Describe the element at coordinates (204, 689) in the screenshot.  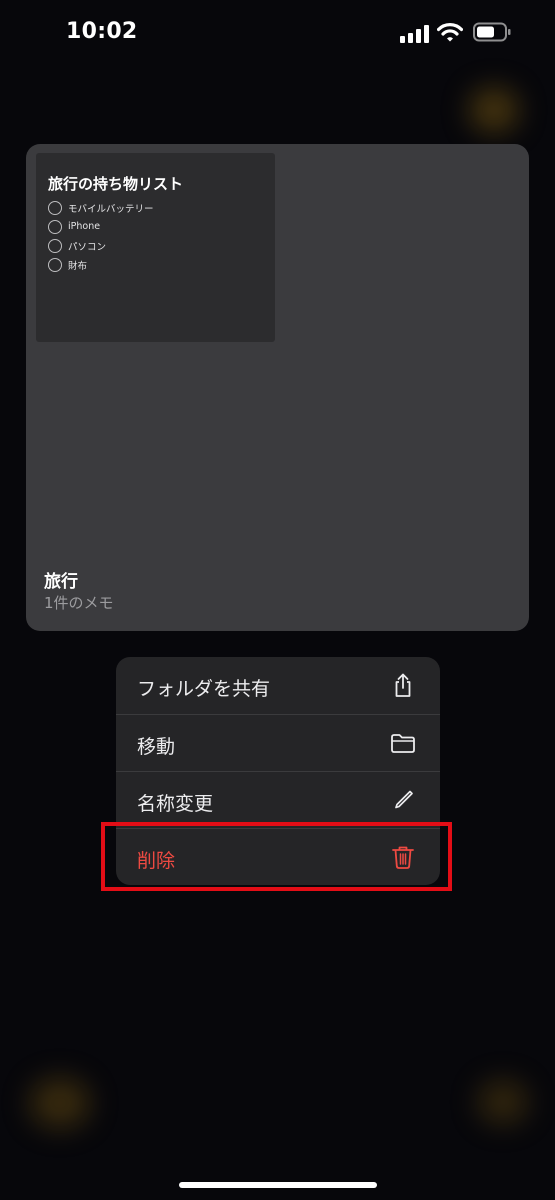
I see `menu-item-label: フォルダを共有` at that location.